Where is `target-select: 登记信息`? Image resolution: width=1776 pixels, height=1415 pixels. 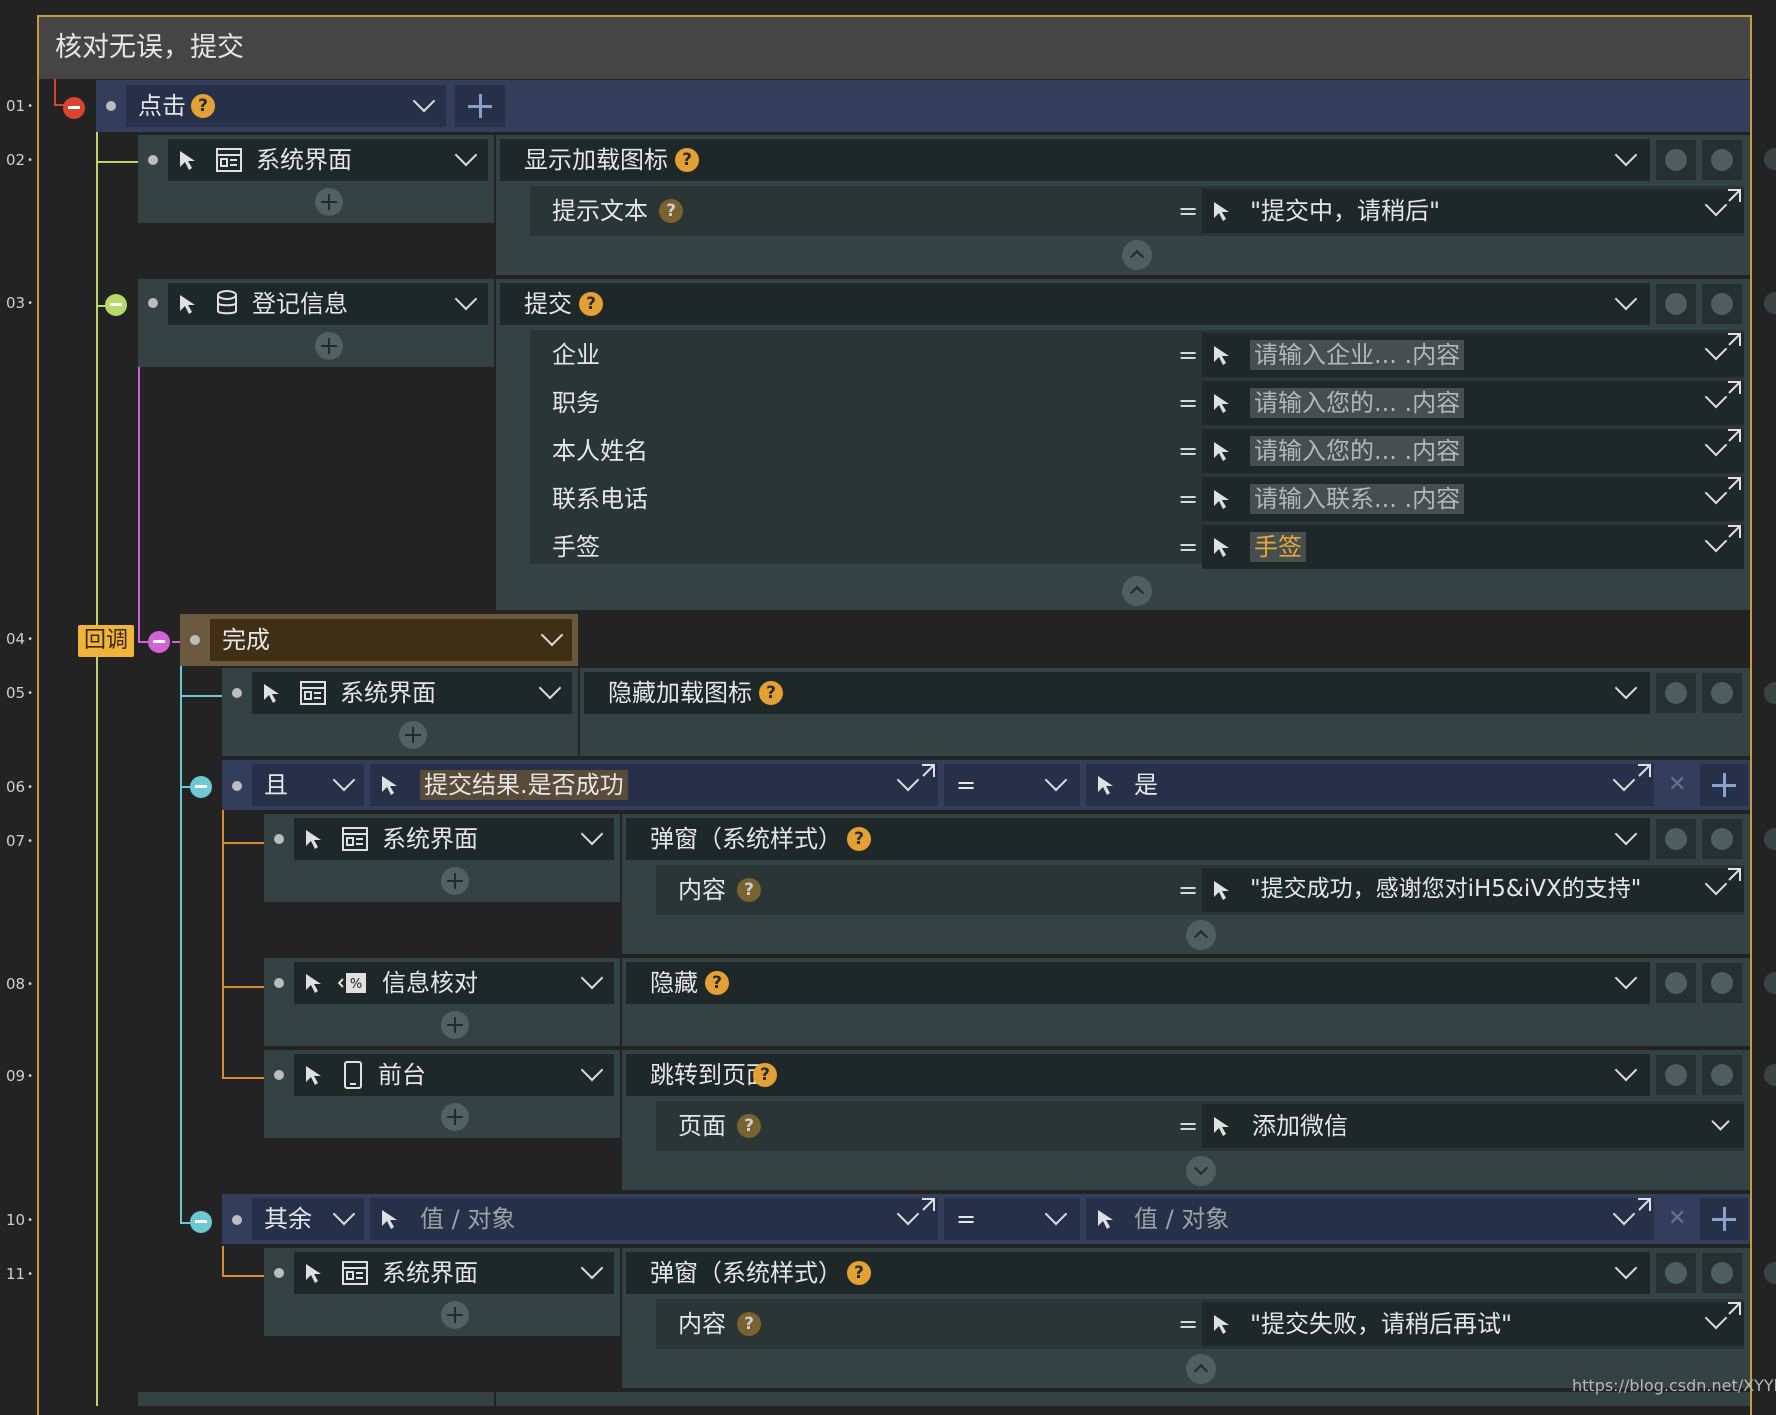 target-select: 登记信息 is located at coordinates (328, 304).